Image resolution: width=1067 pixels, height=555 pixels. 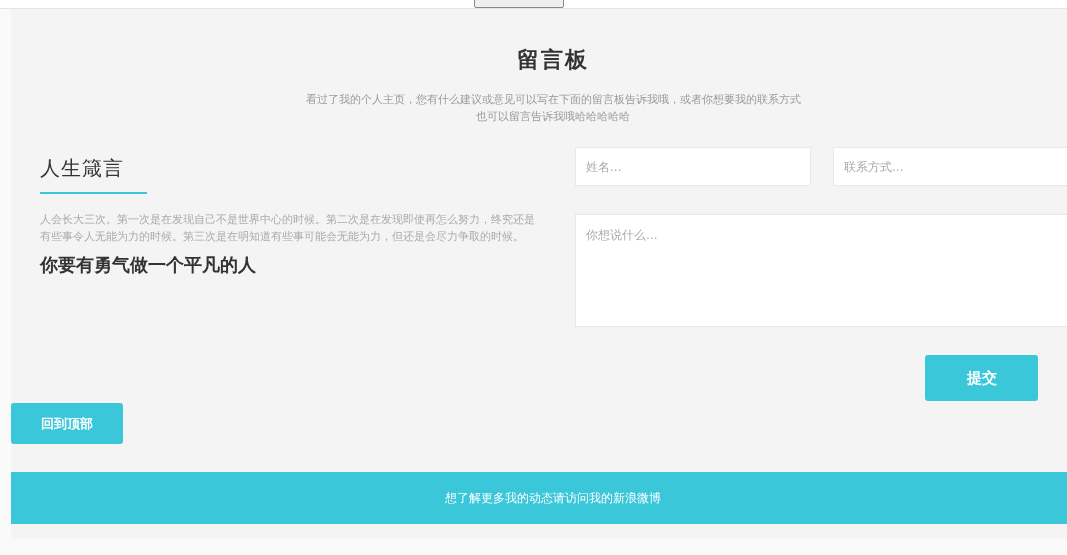 What do you see at coordinates (981, 378) in the screenshot?
I see `submit-button: 提交` at bounding box center [981, 378].